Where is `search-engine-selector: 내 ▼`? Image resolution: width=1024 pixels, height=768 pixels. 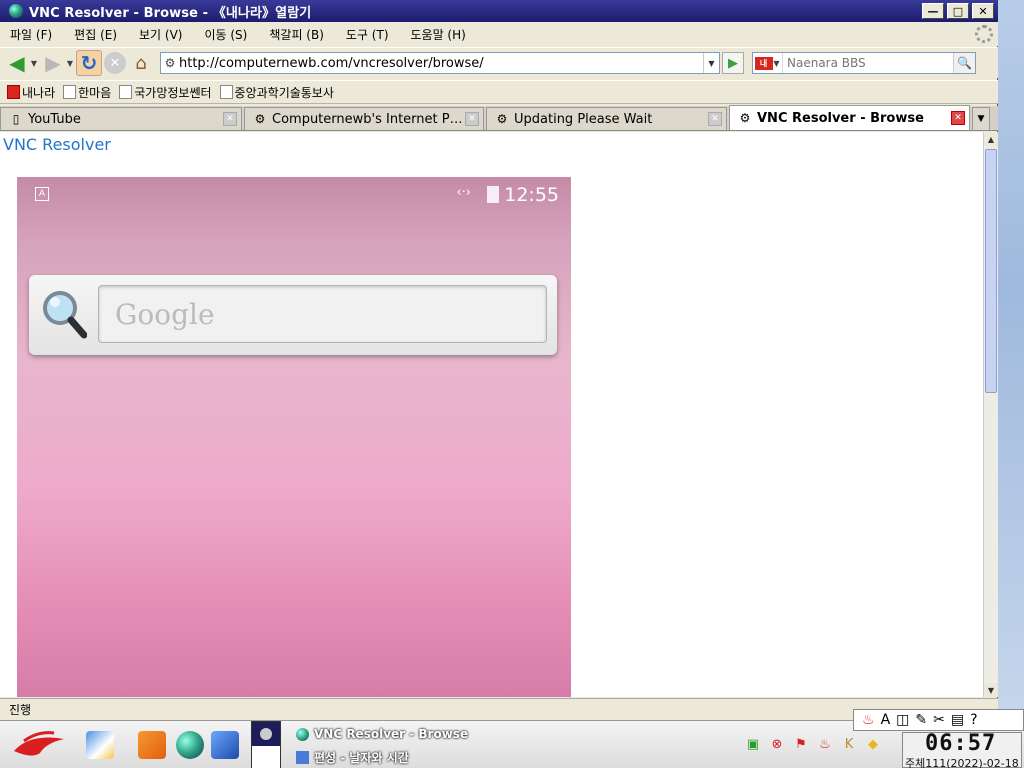
search-engine-selector: 내 ▼ is located at coordinates (768, 63).